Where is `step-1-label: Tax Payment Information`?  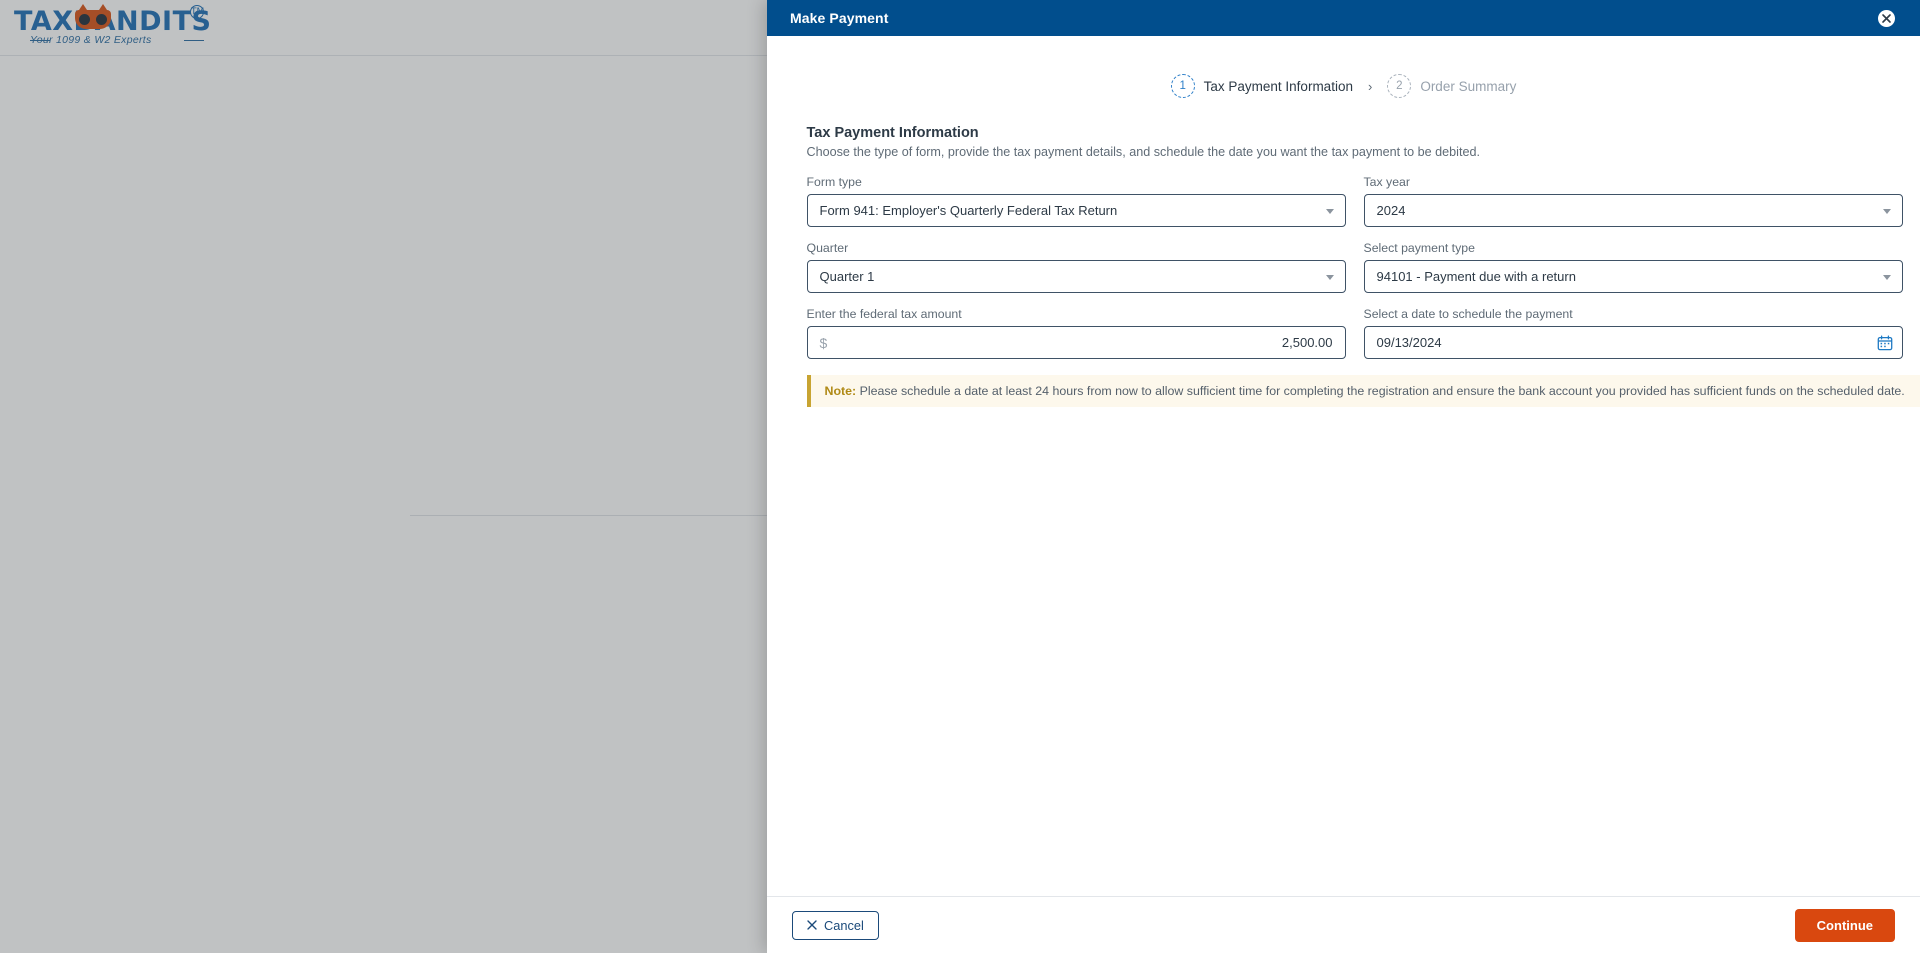
step-1-label: Tax Payment Information is located at coordinates (1278, 86).